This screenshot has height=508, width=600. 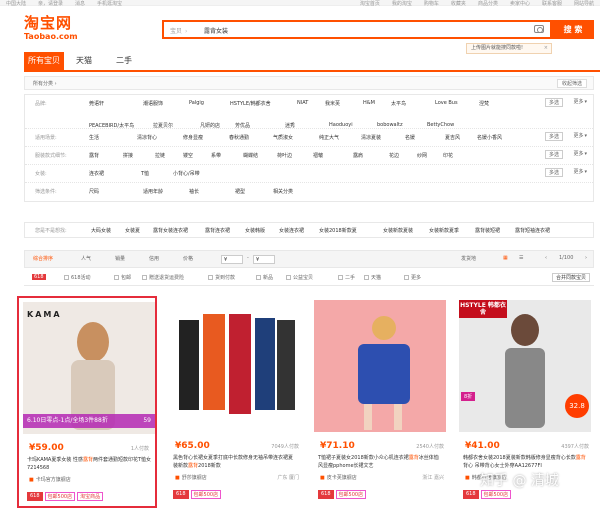 I want to click on product-title: 卡玛KAMA夏季女装 性感露背两件套通勤短款印花T恤女 7214568, so click(x=89, y=464).